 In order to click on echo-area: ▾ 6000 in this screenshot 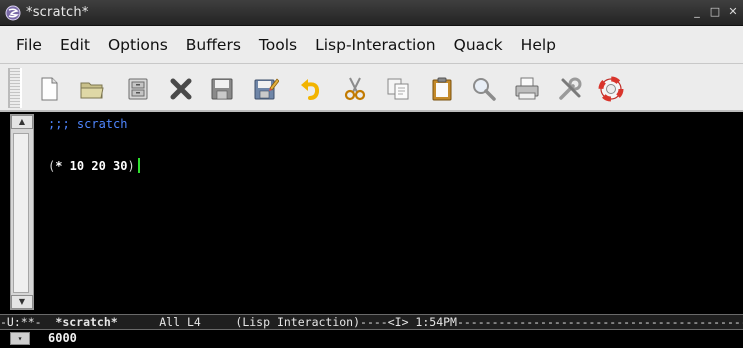, I will do `click(371, 339)`.